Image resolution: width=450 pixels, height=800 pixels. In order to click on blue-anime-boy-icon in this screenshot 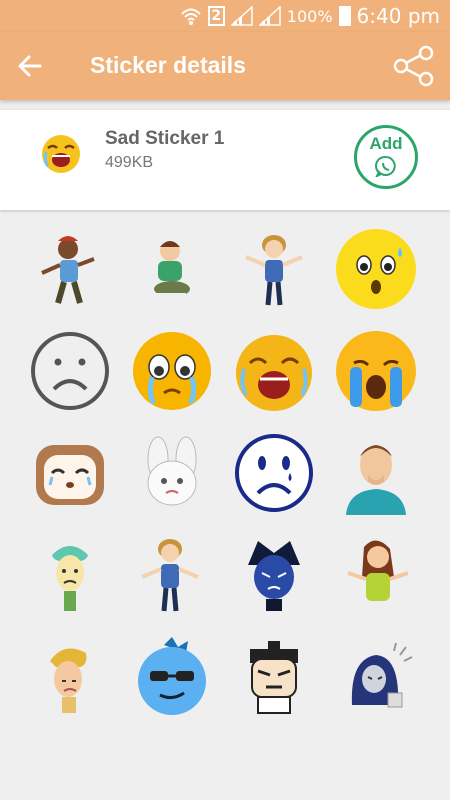, I will do `click(274, 576)`.